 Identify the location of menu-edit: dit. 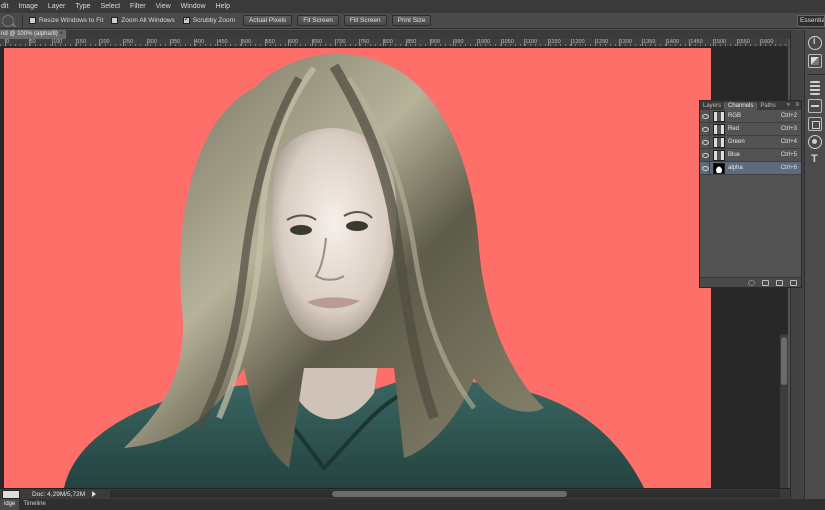
(6, 6).